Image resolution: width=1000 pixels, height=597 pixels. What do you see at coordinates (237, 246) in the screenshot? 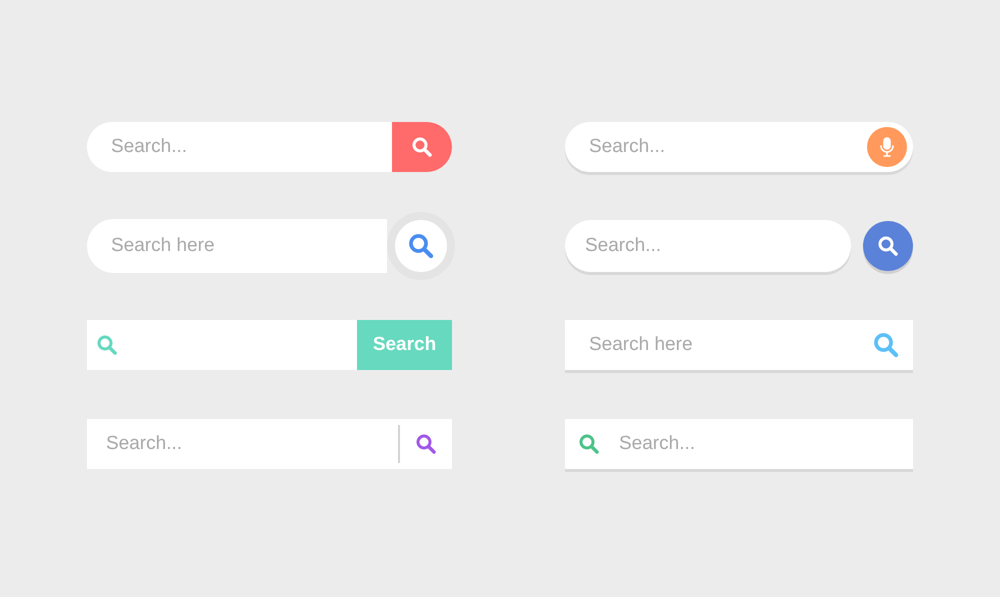
I see `search-input: Search here` at bounding box center [237, 246].